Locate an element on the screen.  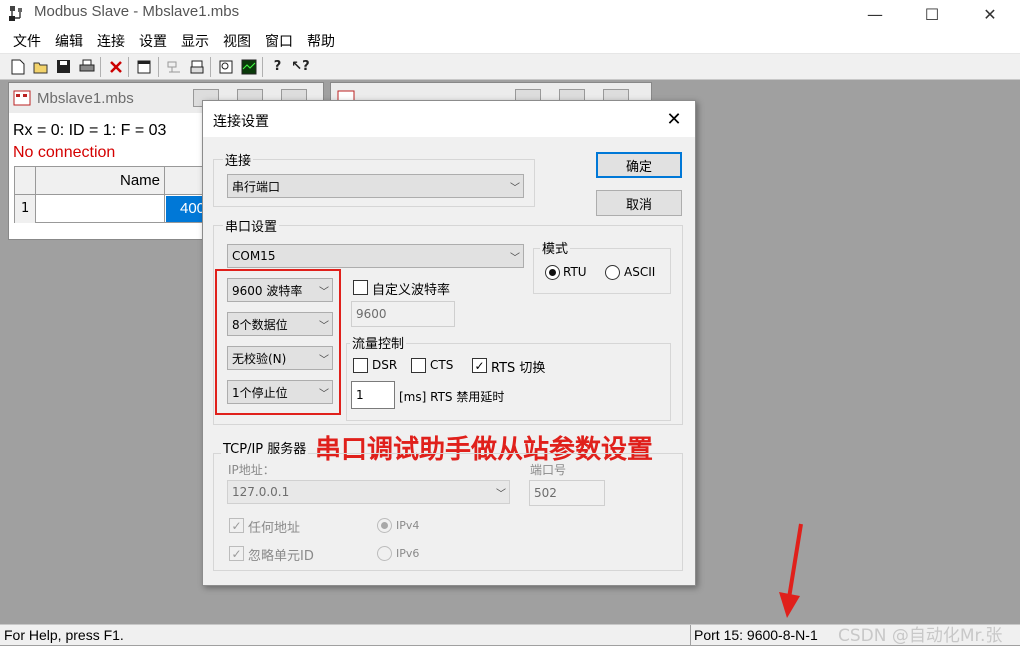
mode-rtu-radio is located at coordinates (552, 272).